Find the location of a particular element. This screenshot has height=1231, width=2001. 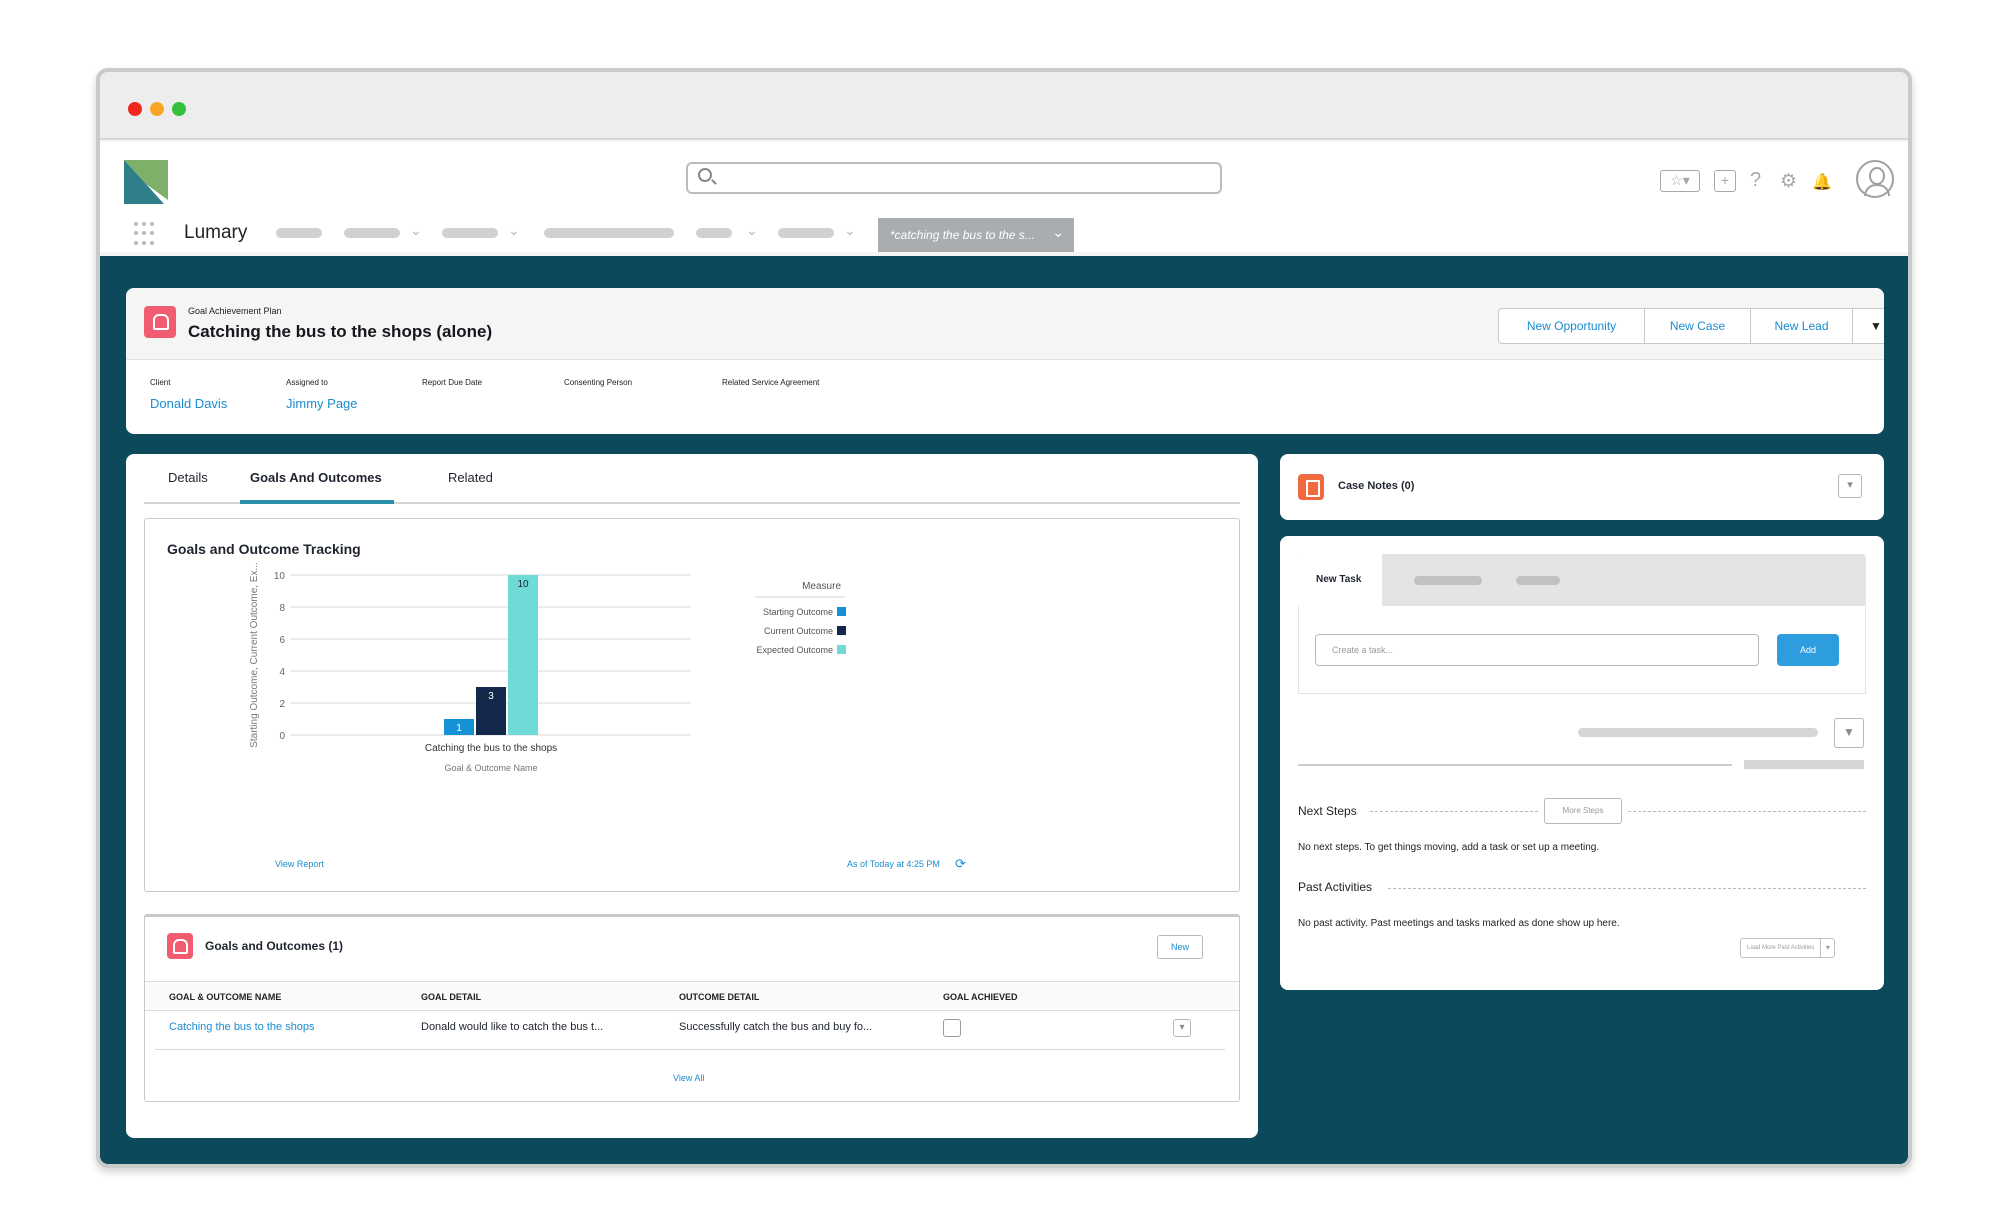

tab-goals-and-outcomes: Goals And Outcomes is located at coordinates (316, 477).